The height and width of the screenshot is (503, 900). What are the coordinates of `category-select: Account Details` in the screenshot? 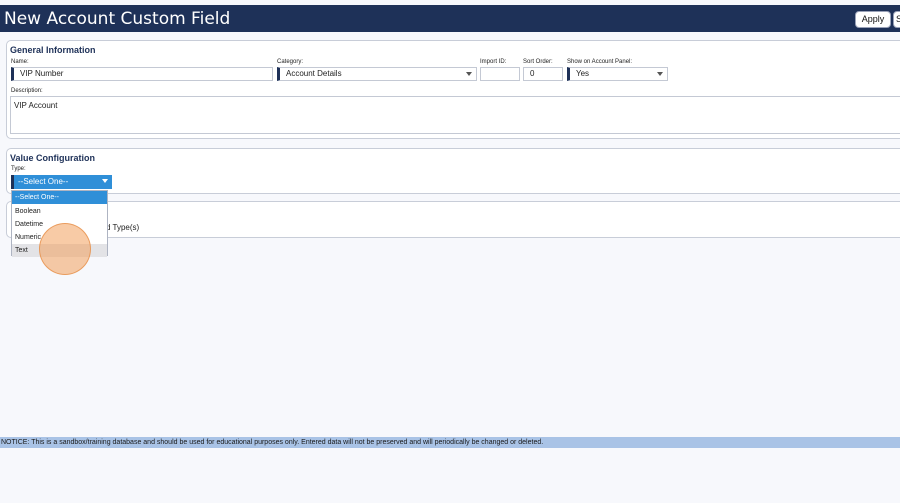 It's located at (377, 74).